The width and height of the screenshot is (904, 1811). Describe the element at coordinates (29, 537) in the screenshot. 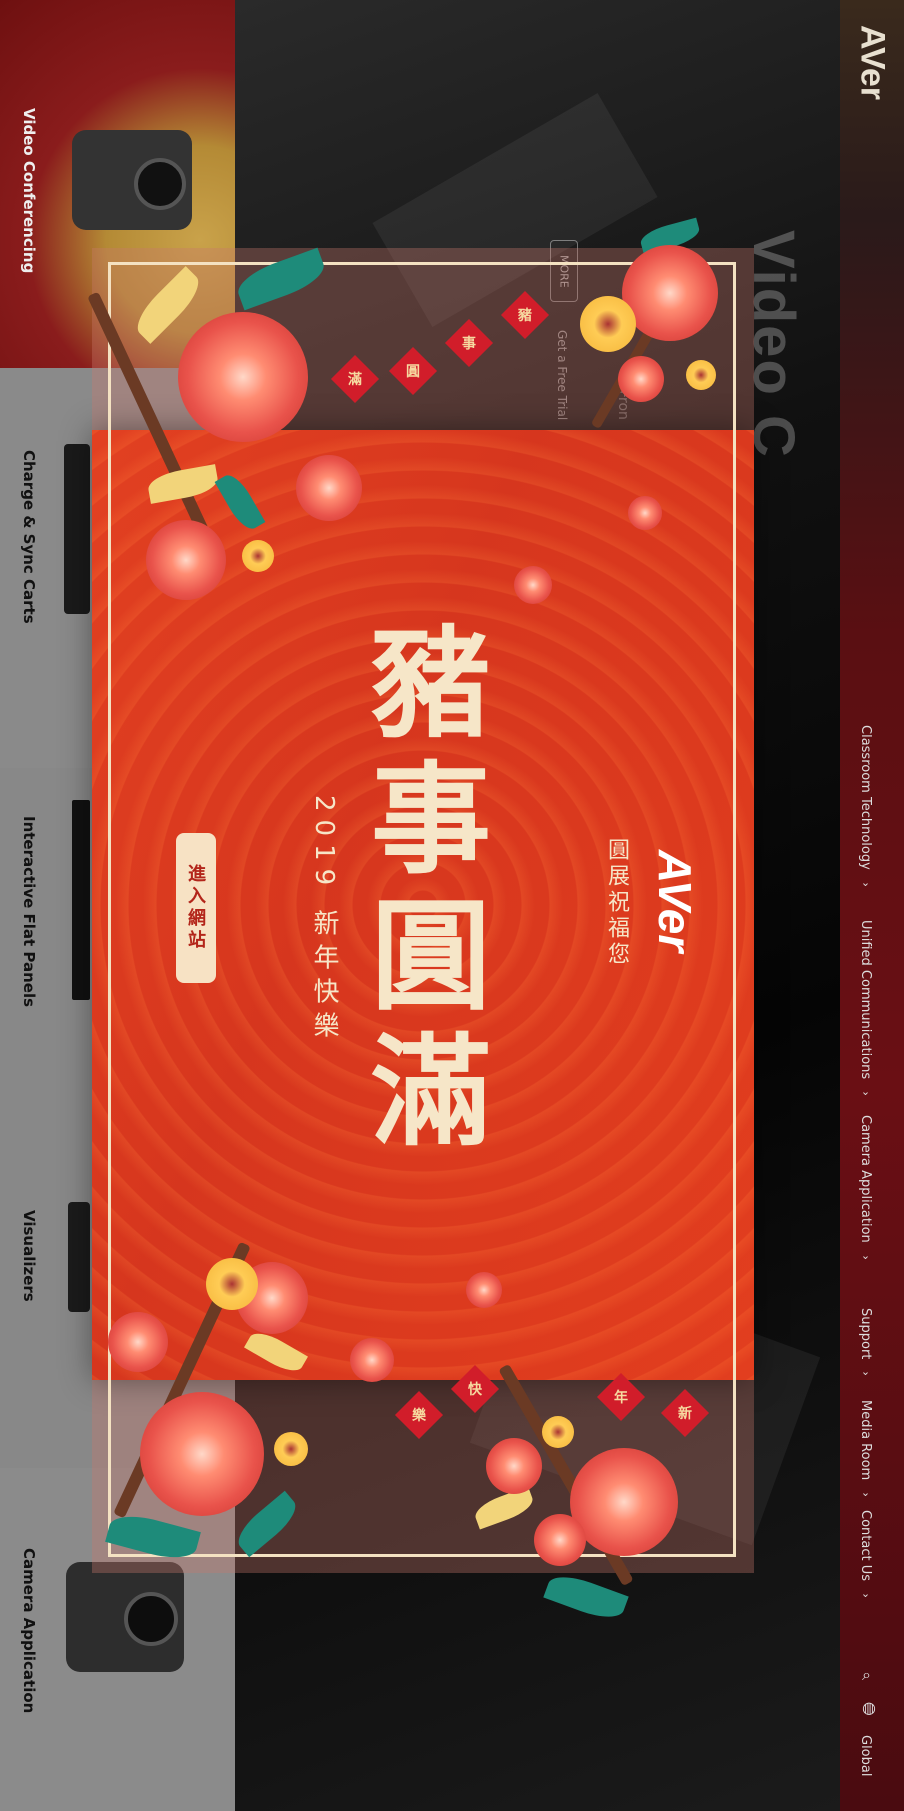

I see `product-label: Charge & Sync Carts` at that location.